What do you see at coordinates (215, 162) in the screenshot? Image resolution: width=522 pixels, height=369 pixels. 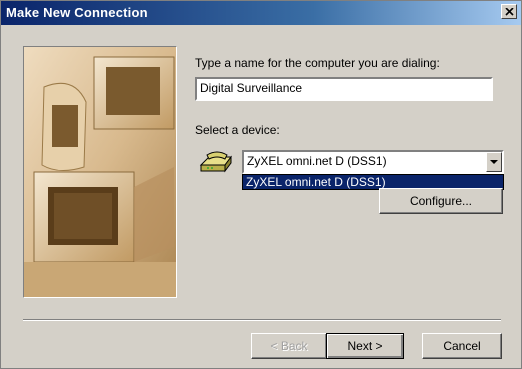 I see `modem-icon` at bounding box center [215, 162].